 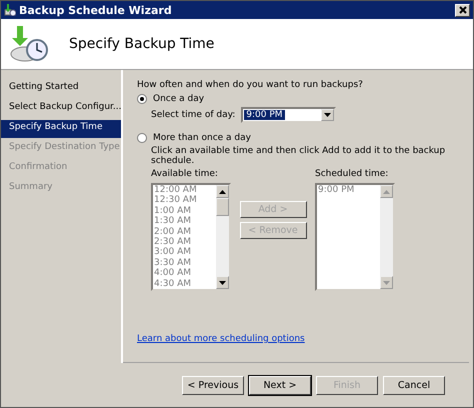 I want to click on dropdown-button, so click(x=327, y=115).